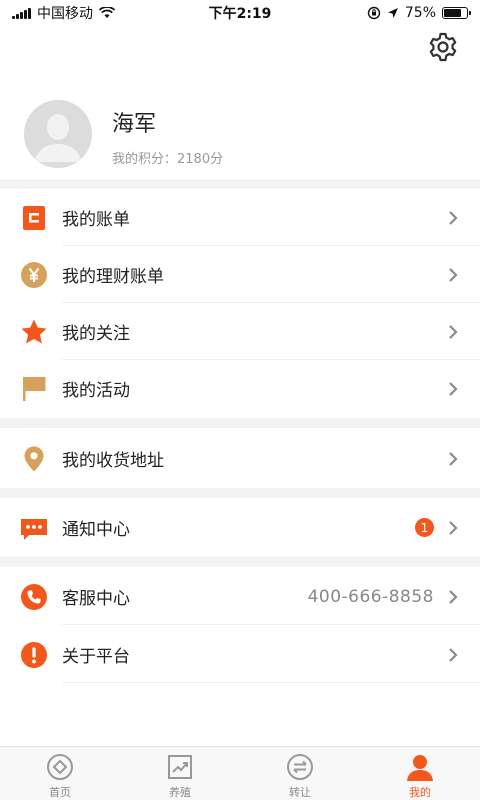  Describe the element at coordinates (392, 13) in the screenshot. I see `location-arrow-icon` at that location.